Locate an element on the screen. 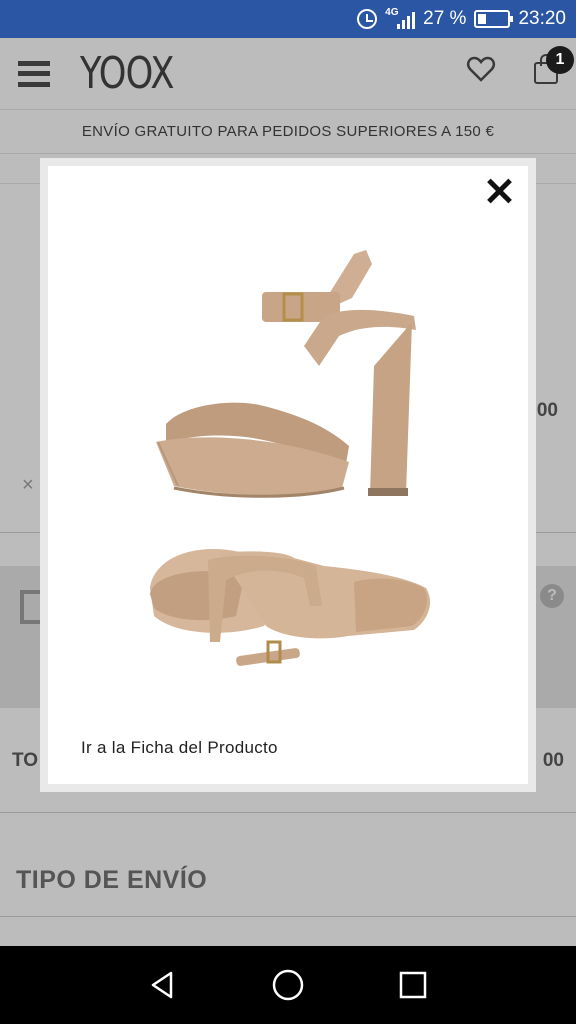 The width and height of the screenshot is (576, 1024). help-icon: ? is located at coordinates (552, 596).